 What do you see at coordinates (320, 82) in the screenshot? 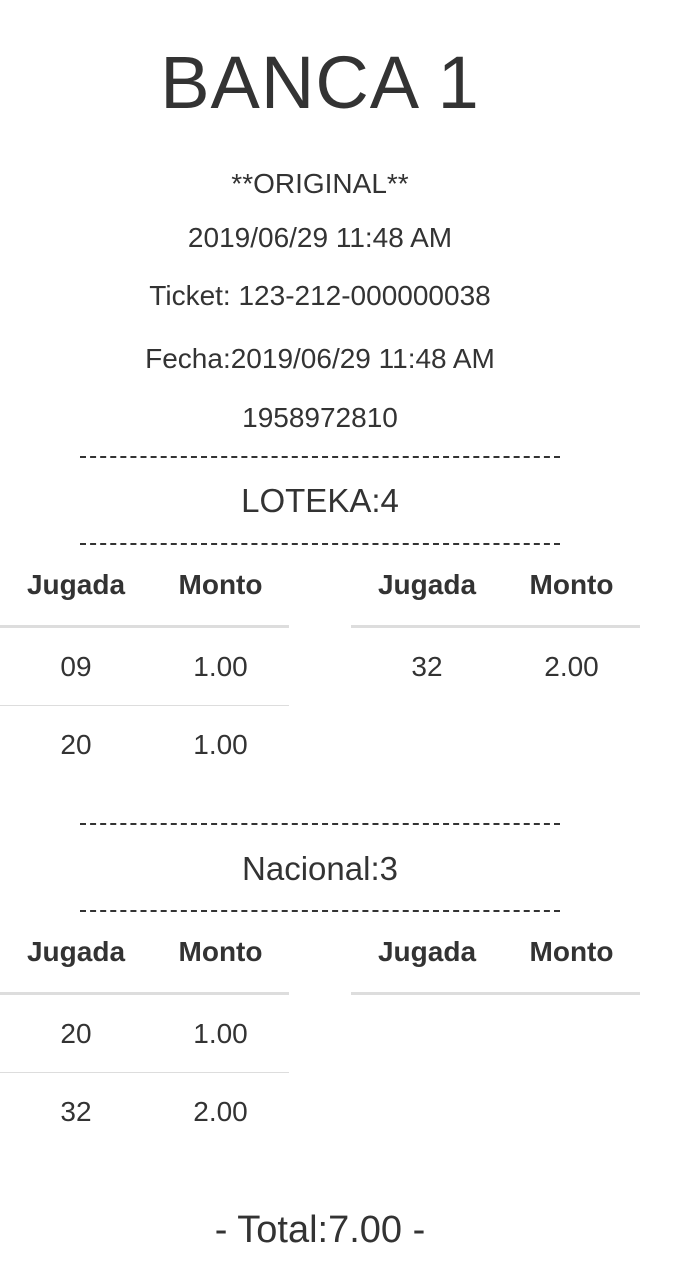
I see `bank-name: BANCA 1` at bounding box center [320, 82].